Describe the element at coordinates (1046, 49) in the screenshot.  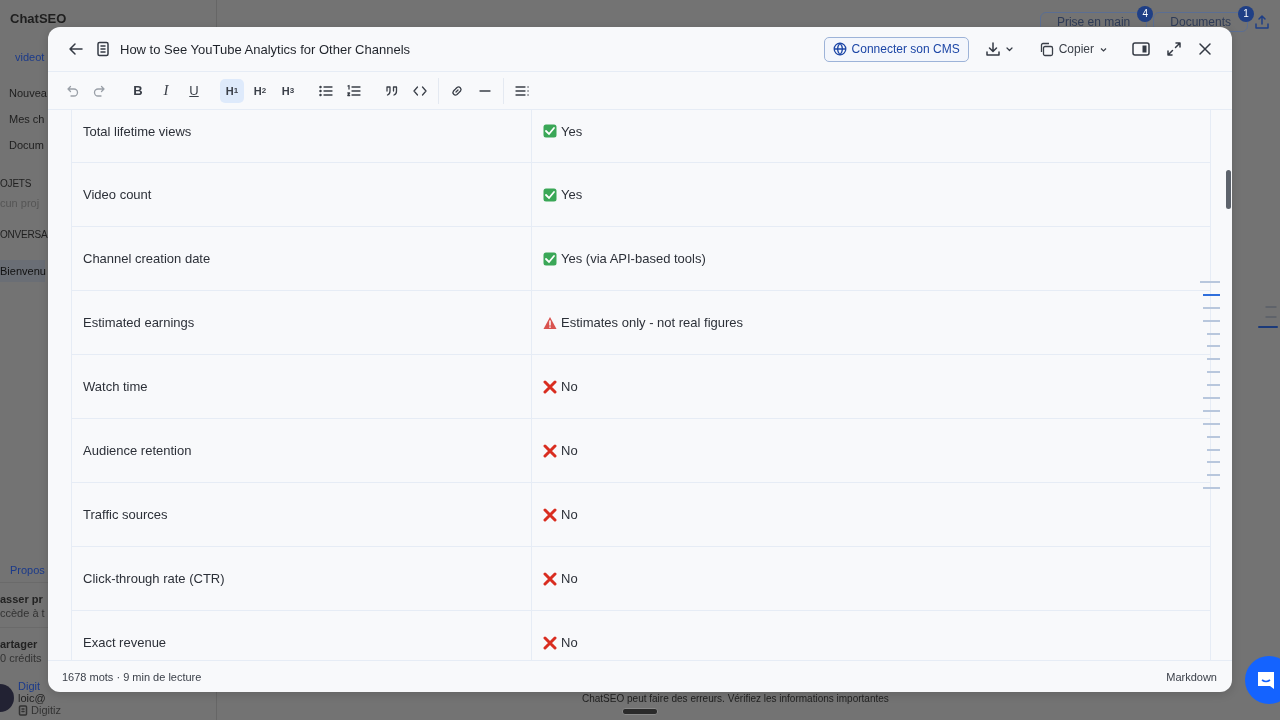
I see `copy-icon` at that location.